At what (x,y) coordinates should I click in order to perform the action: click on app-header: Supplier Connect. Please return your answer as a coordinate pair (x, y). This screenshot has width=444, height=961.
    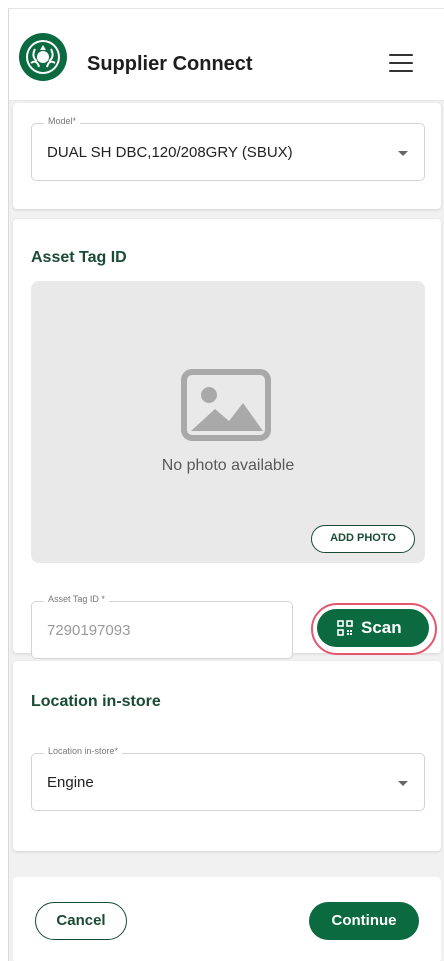
    Looking at the image, I should click on (226, 55).